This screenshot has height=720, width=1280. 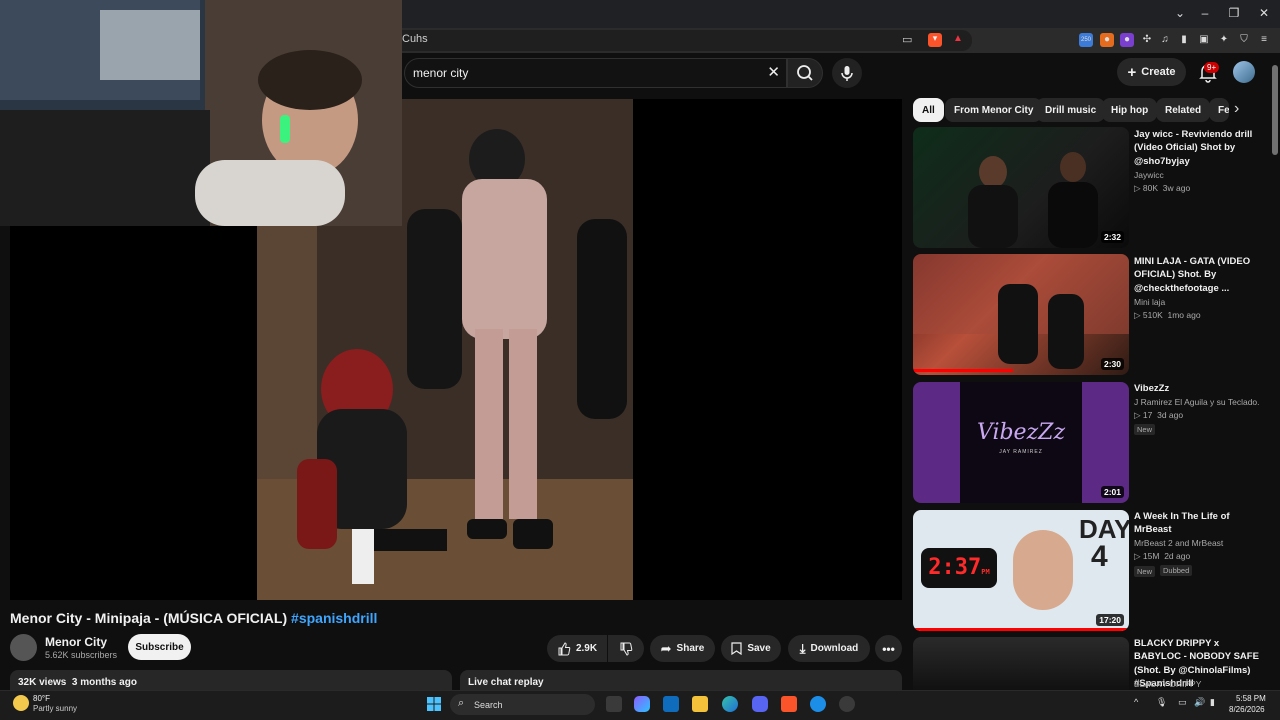 I want to click on create-button: + Create, so click(x=1151, y=72).